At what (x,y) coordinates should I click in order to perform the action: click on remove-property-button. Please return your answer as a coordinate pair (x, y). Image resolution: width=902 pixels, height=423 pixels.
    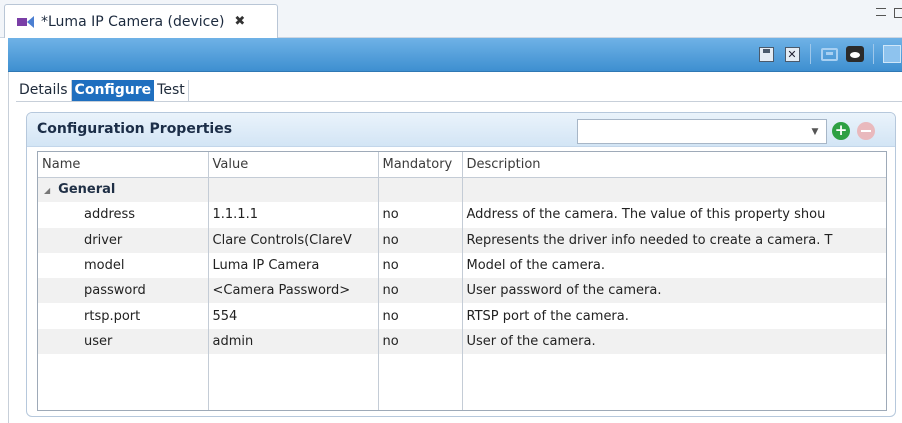
    Looking at the image, I should click on (866, 131).